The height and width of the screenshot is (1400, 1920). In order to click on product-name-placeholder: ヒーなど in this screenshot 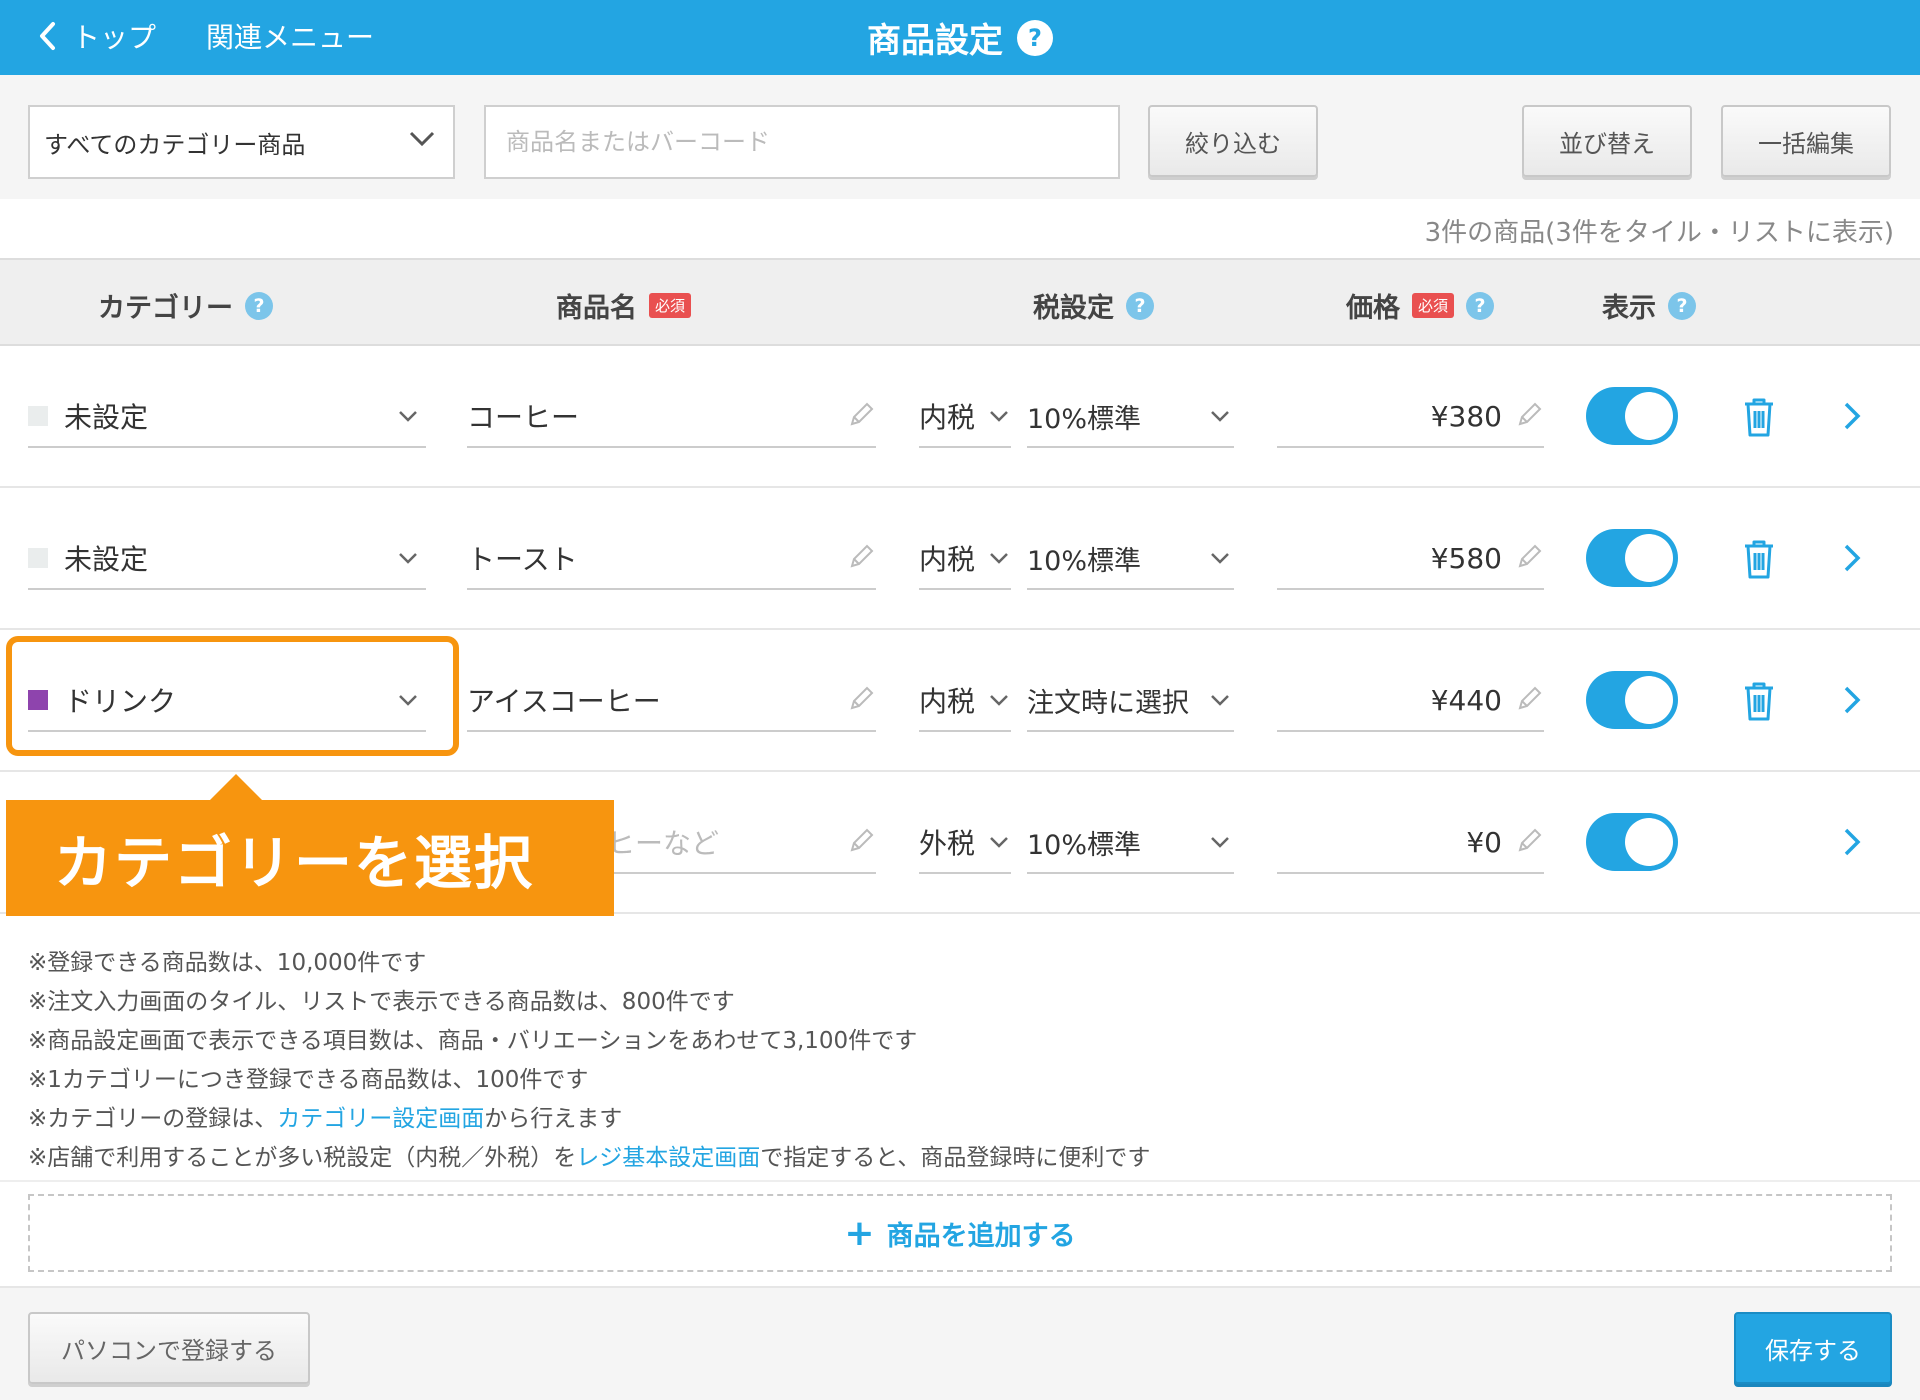, I will do `click(663, 843)`.